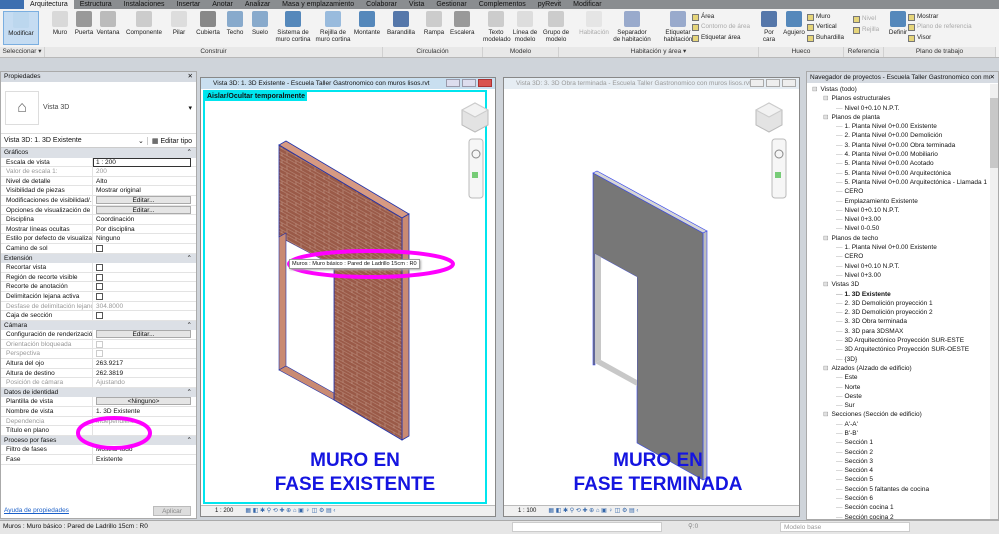 The width and height of the screenshot is (999, 534). What do you see at coordinates (902, 238) in the screenshot?
I see `browser-item: ⊟ Planos de techo` at bounding box center [902, 238].